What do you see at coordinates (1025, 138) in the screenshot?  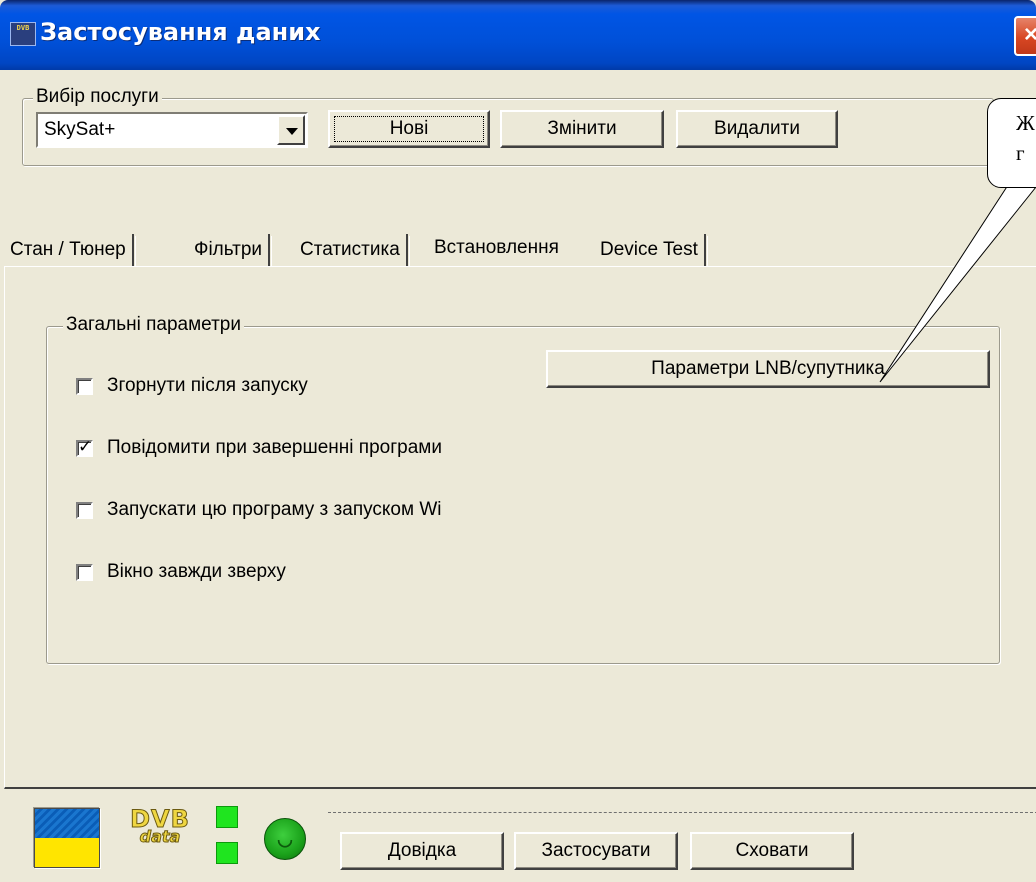 I see `callout-text: Ж г` at bounding box center [1025, 138].